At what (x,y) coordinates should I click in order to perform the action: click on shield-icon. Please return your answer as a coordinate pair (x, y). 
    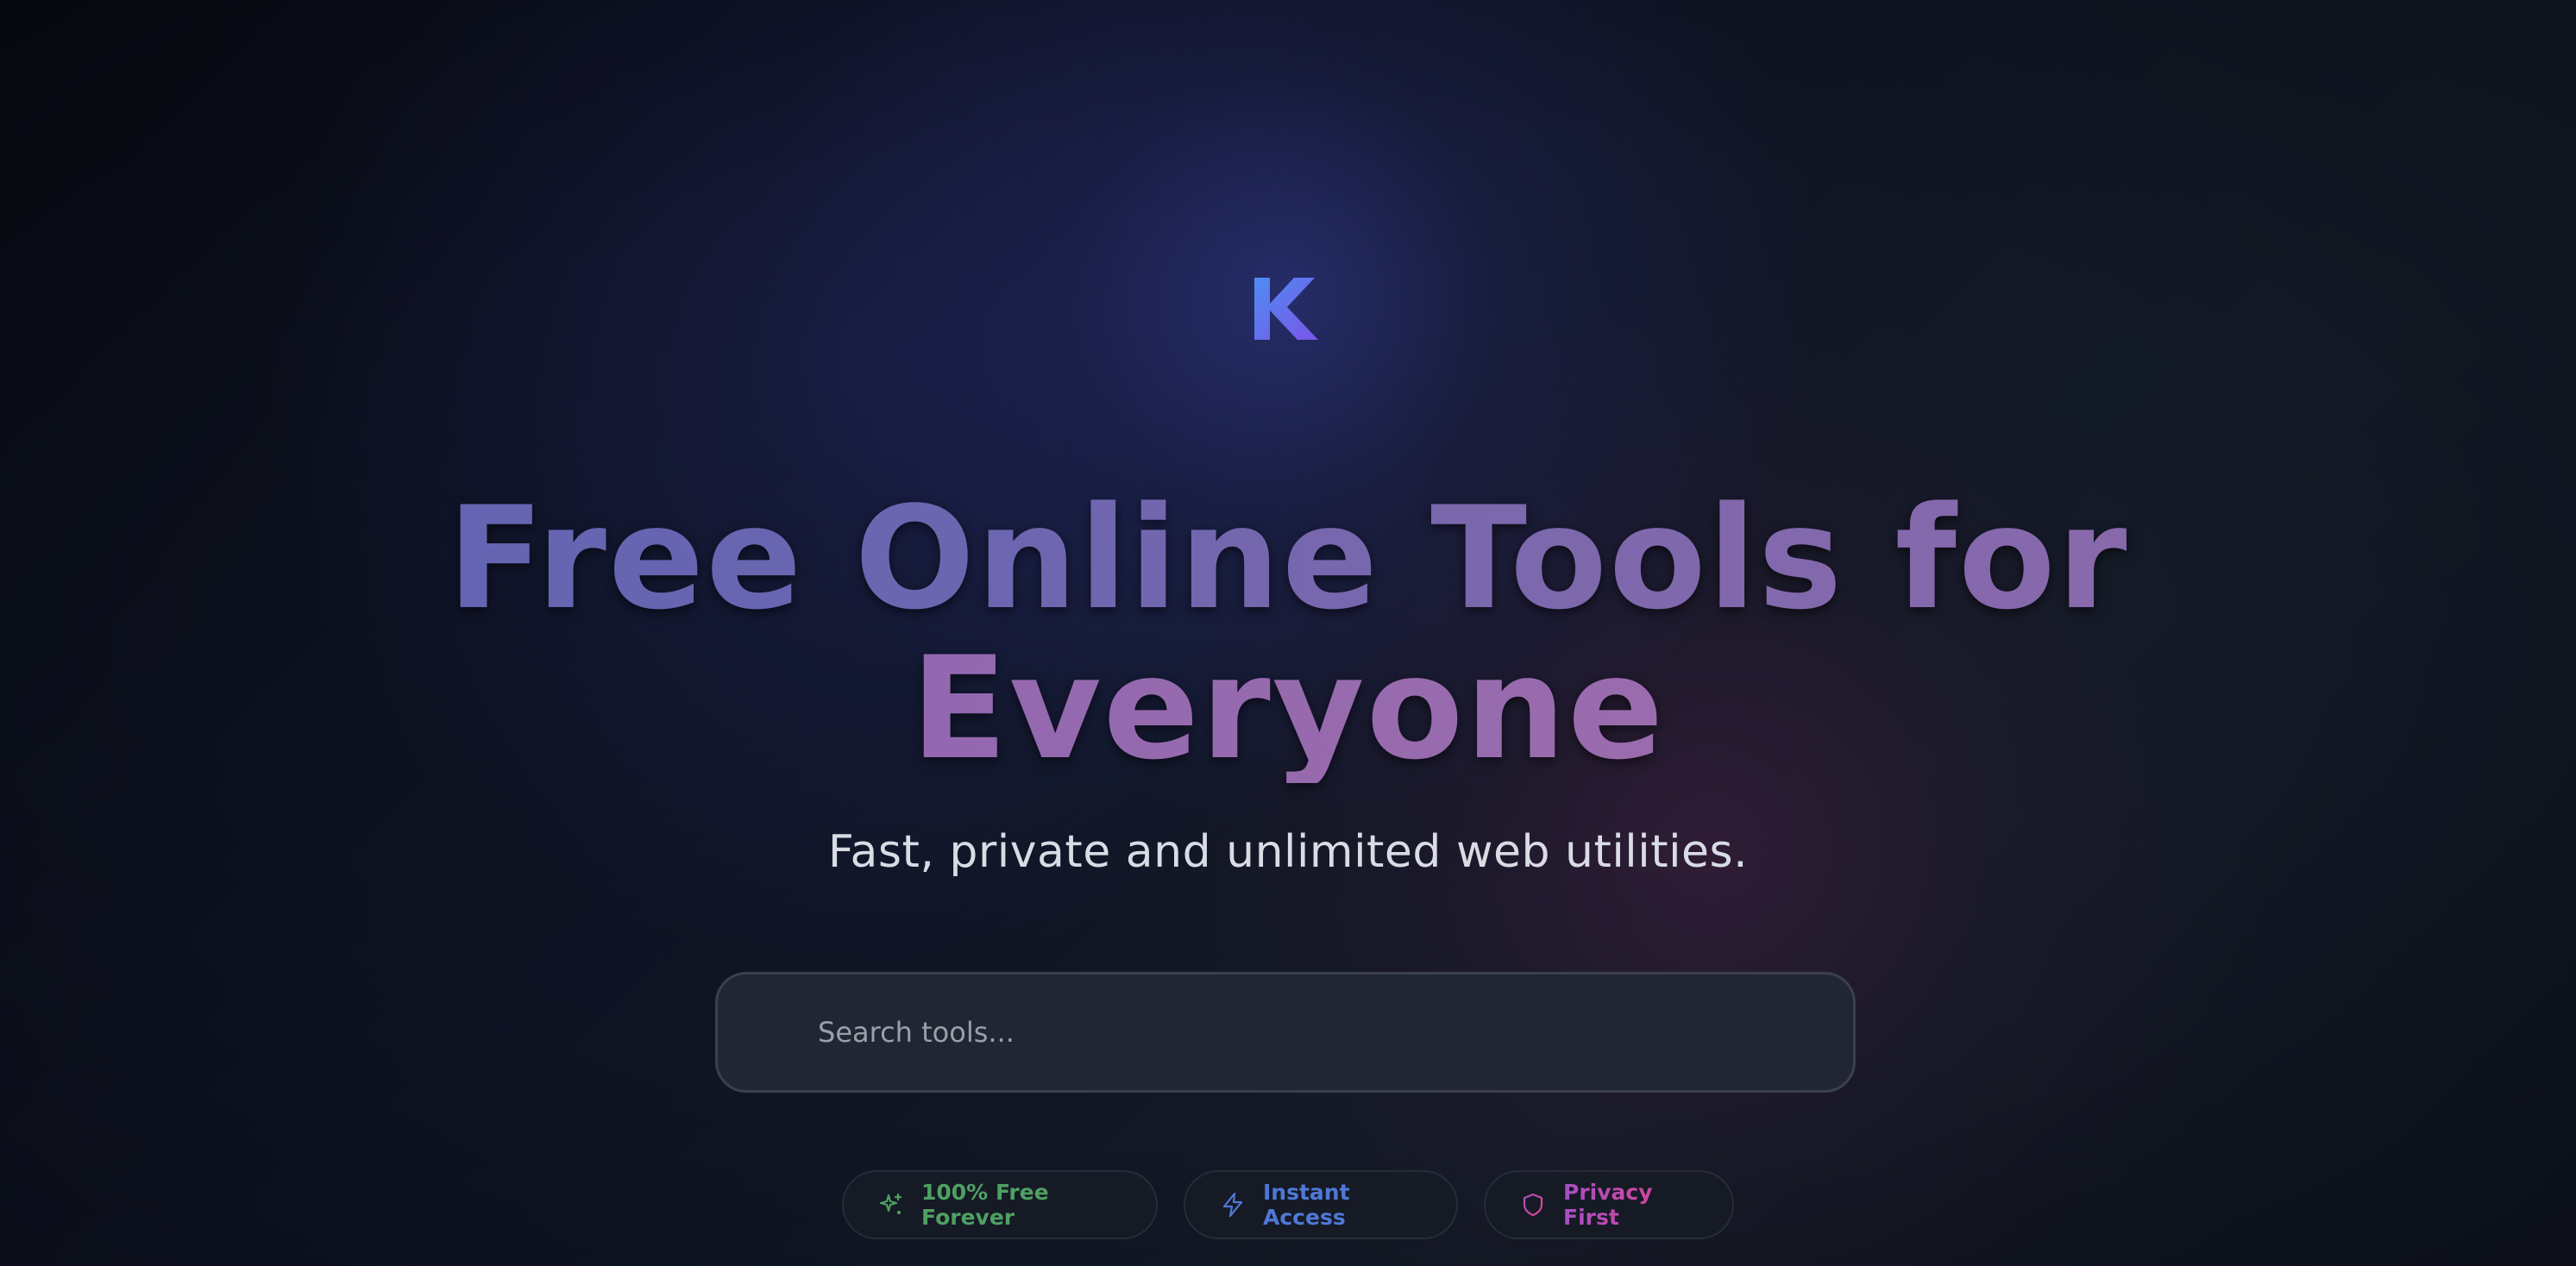
    Looking at the image, I should click on (1533, 1205).